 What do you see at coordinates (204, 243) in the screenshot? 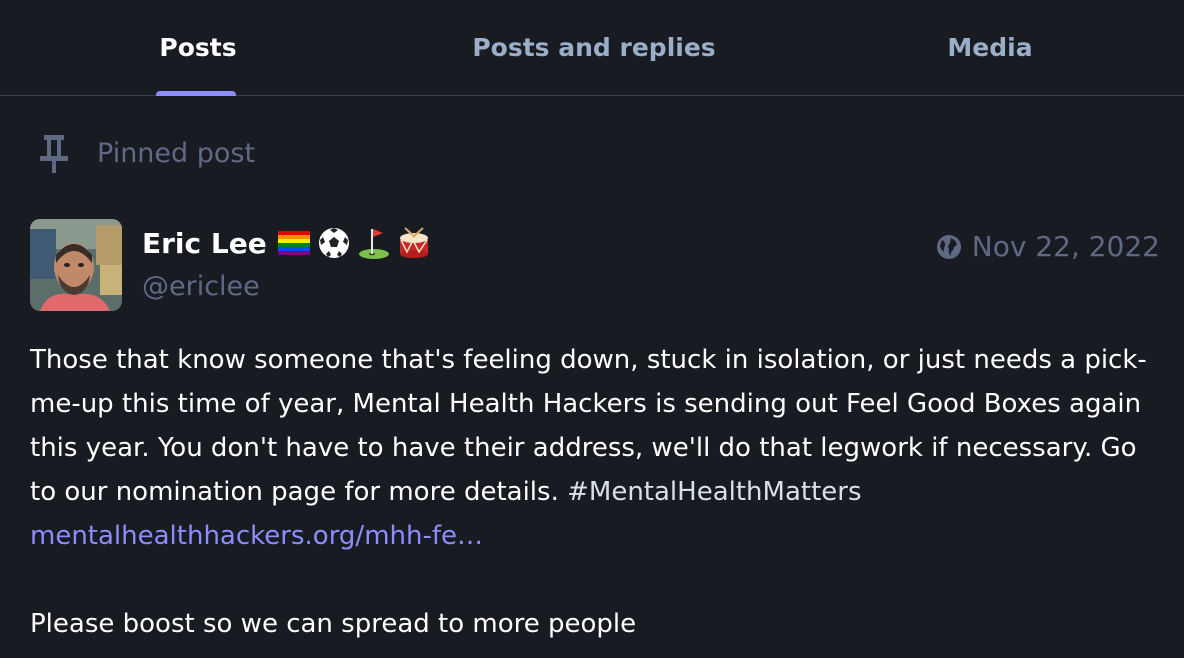
I see `author-name-text: Eric Lee` at bounding box center [204, 243].